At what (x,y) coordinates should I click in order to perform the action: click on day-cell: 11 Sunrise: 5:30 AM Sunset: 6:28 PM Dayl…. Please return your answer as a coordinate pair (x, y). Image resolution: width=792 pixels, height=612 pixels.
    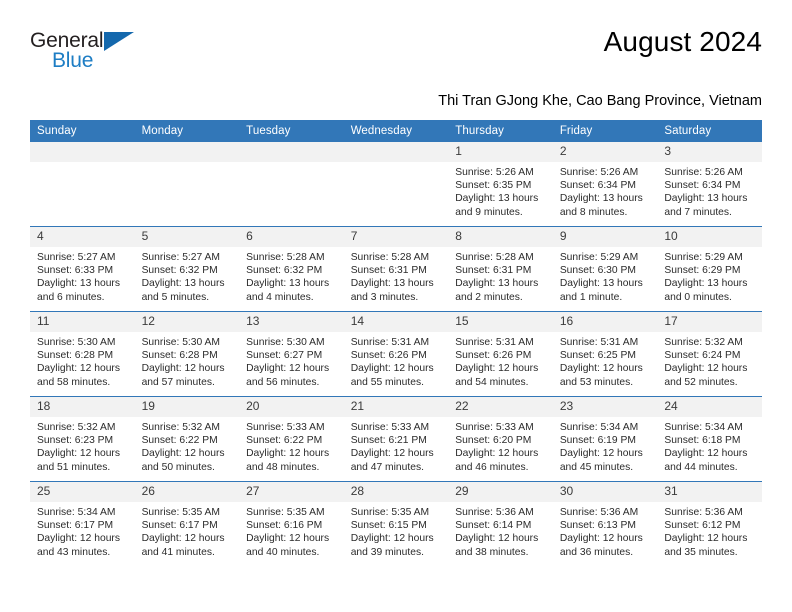
    Looking at the image, I should click on (82, 354).